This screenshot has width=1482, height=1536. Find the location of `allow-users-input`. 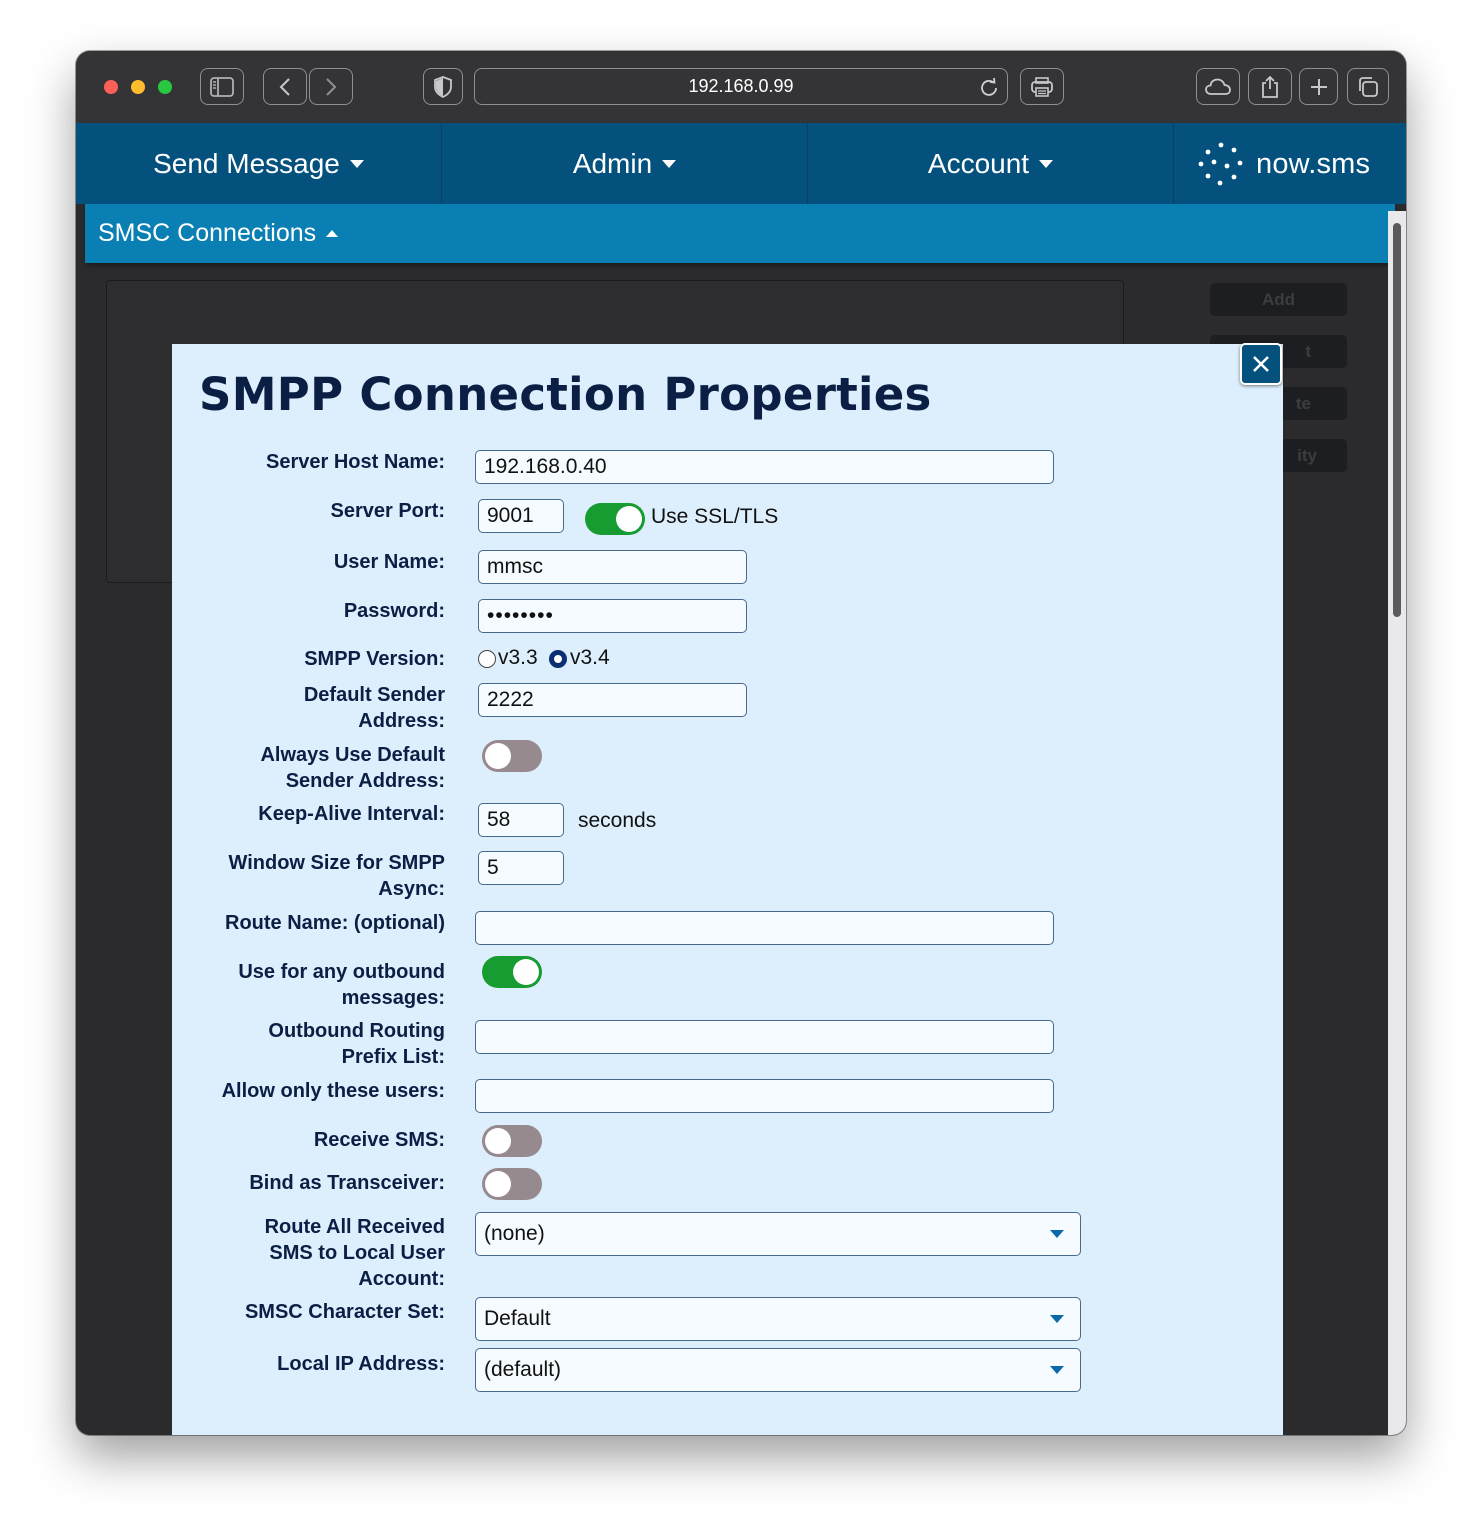

allow-users-input is located at coordinates (764, 1096).